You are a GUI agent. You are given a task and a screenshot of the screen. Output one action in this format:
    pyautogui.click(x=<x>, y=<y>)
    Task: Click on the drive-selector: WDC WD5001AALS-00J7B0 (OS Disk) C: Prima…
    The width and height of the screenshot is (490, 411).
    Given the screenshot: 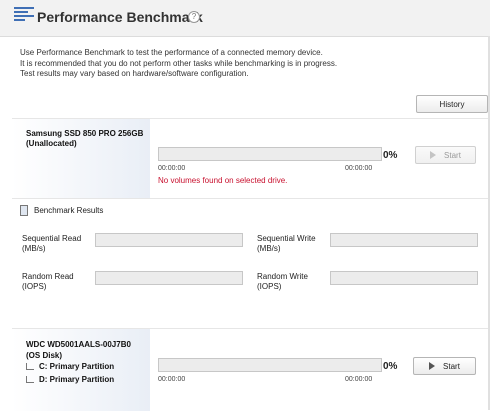 What is the action you would take?
    pyautogui.click(x=81, y=370)
    